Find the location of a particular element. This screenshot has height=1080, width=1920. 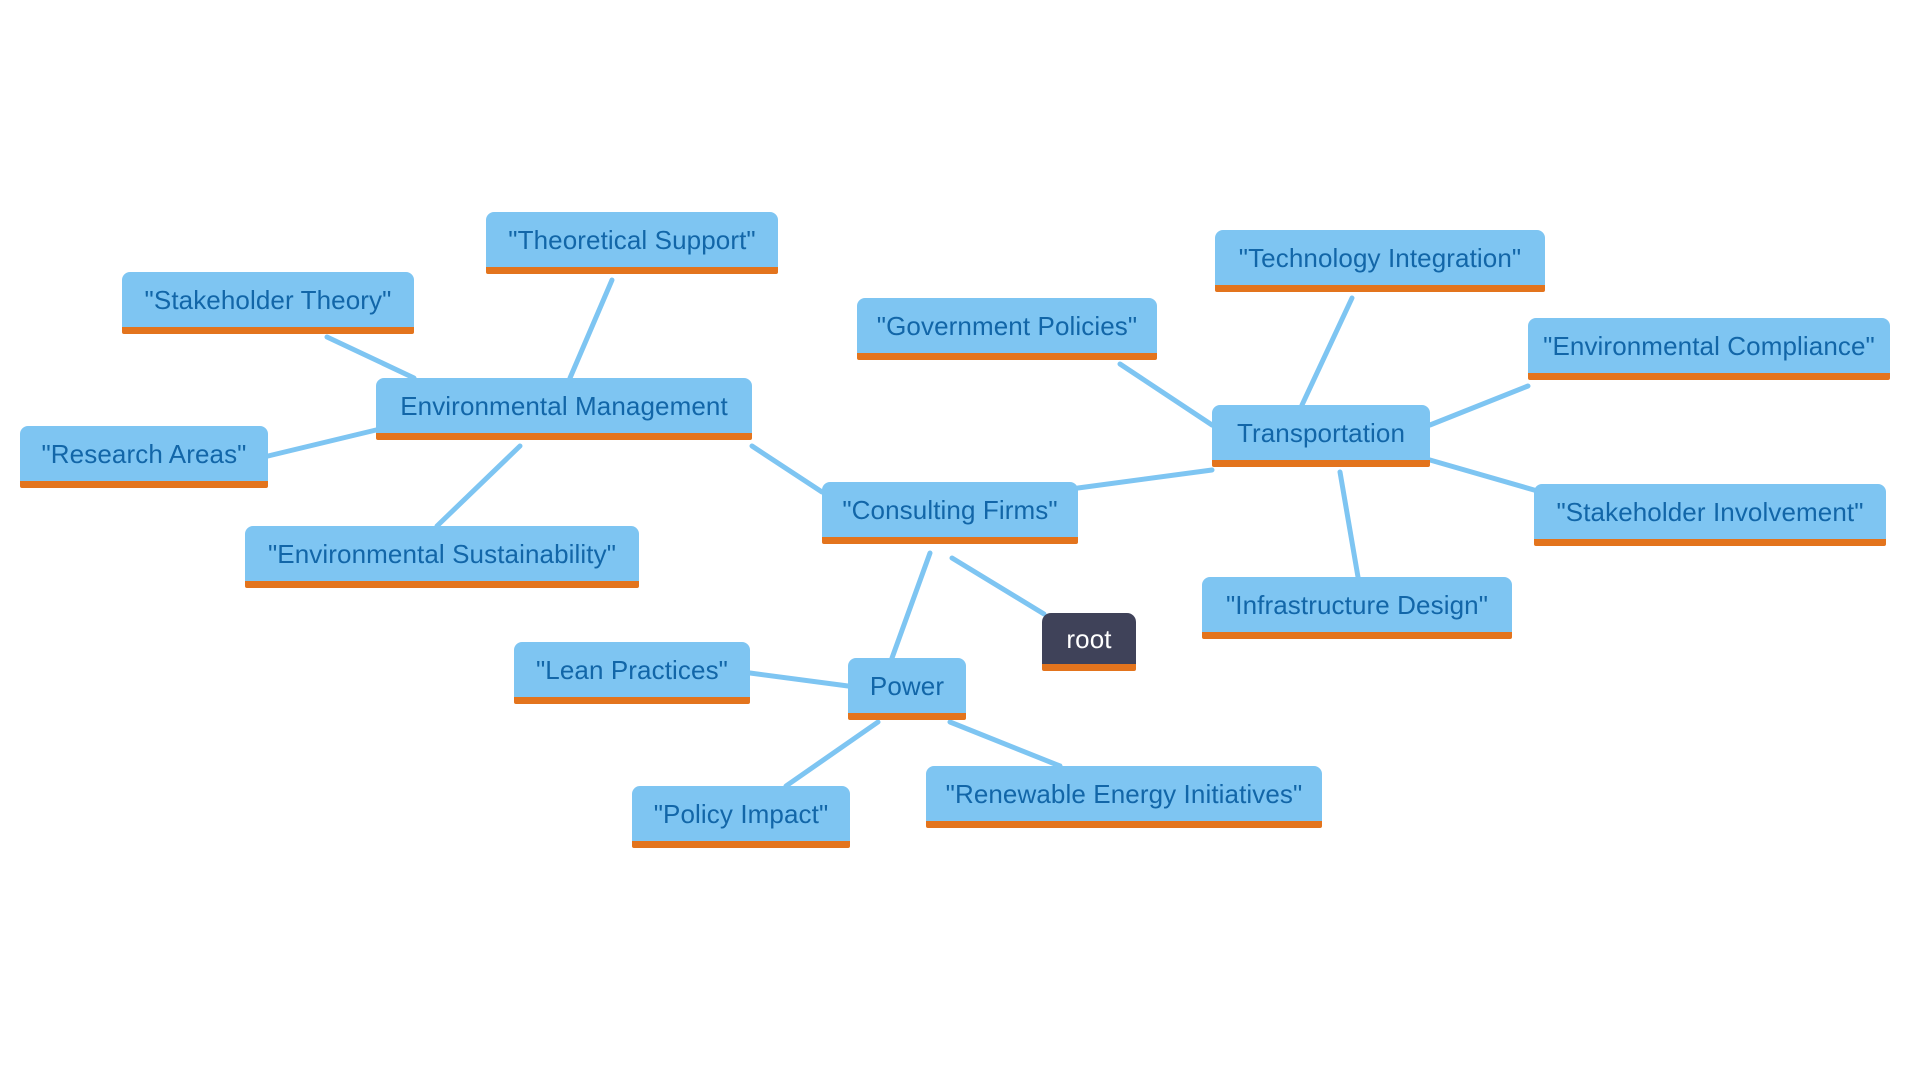

mindmap-node-label: "Environmental Compliance" is located at coordinates (1709, 345).